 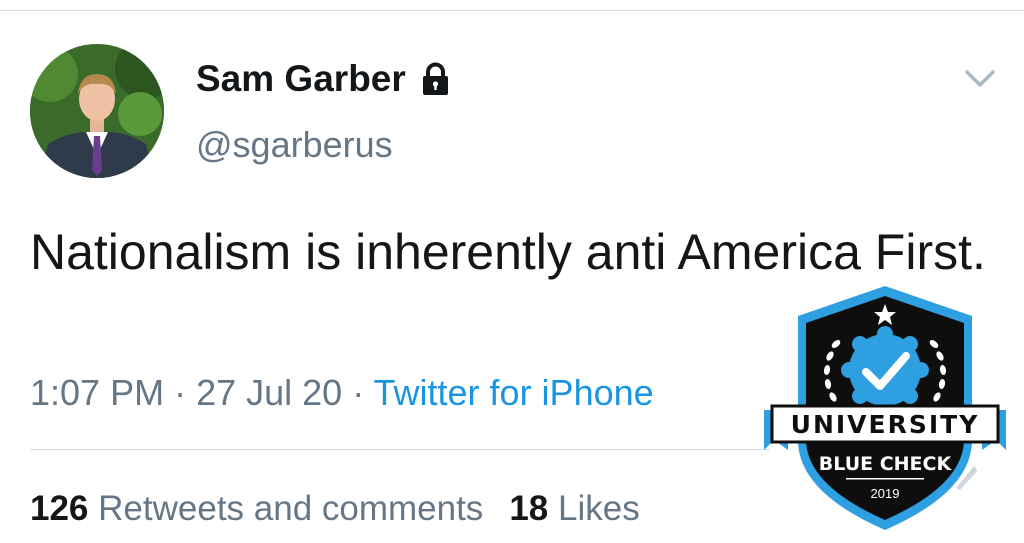 What do you see at coordinates (59, 508) in the screenshot?
I see `retweets-count: 126` at bounding box center [59, 508].